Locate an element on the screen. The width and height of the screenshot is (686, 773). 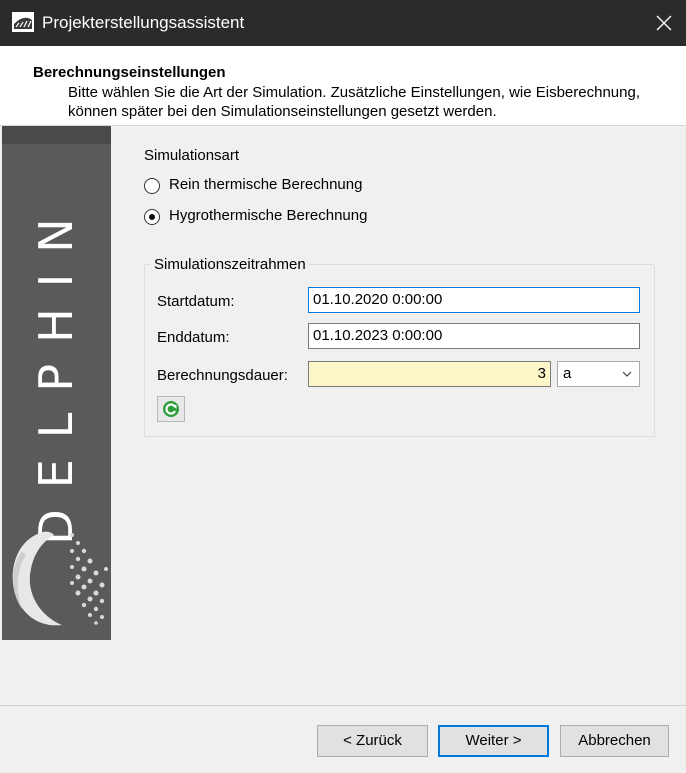
close-icon is located at coordinates (664, 23).